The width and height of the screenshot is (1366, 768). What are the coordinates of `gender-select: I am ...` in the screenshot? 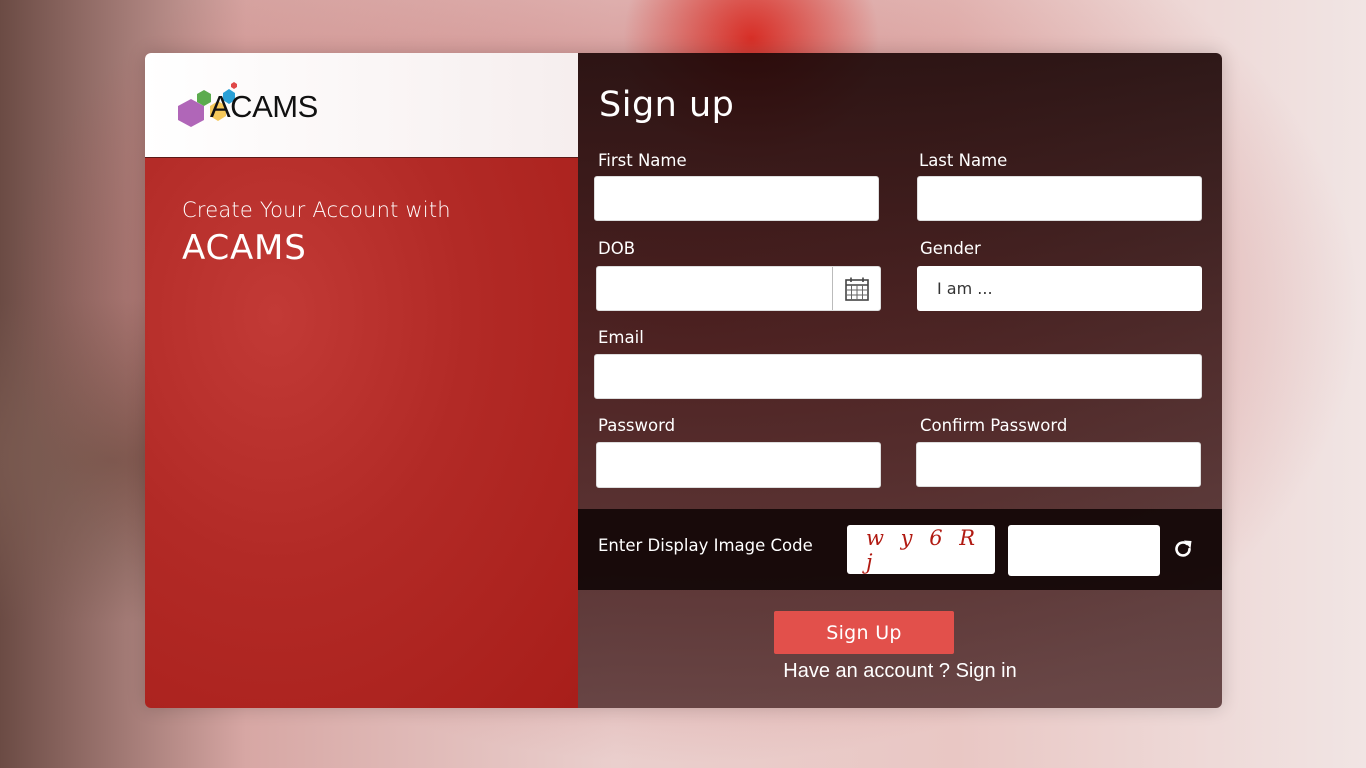 It's located at (1059, 288).